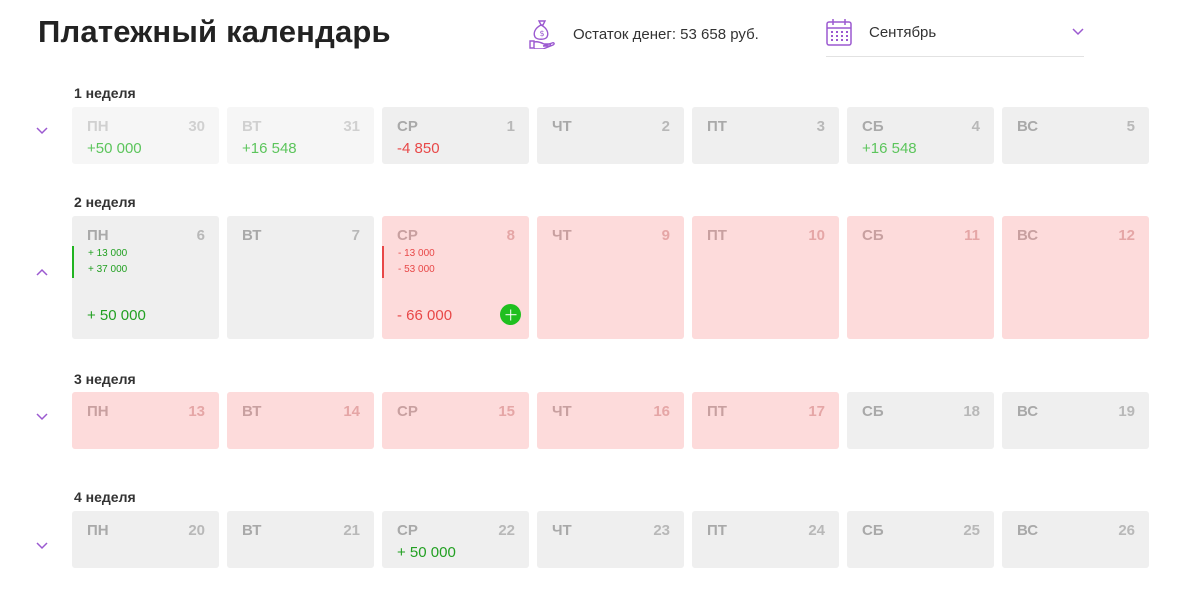 The height and width of the screenshot is (607, 1200). Describe the element at coordinates (145, 539) in the screenshot. I see `day-cell: ПН 20` at that location.